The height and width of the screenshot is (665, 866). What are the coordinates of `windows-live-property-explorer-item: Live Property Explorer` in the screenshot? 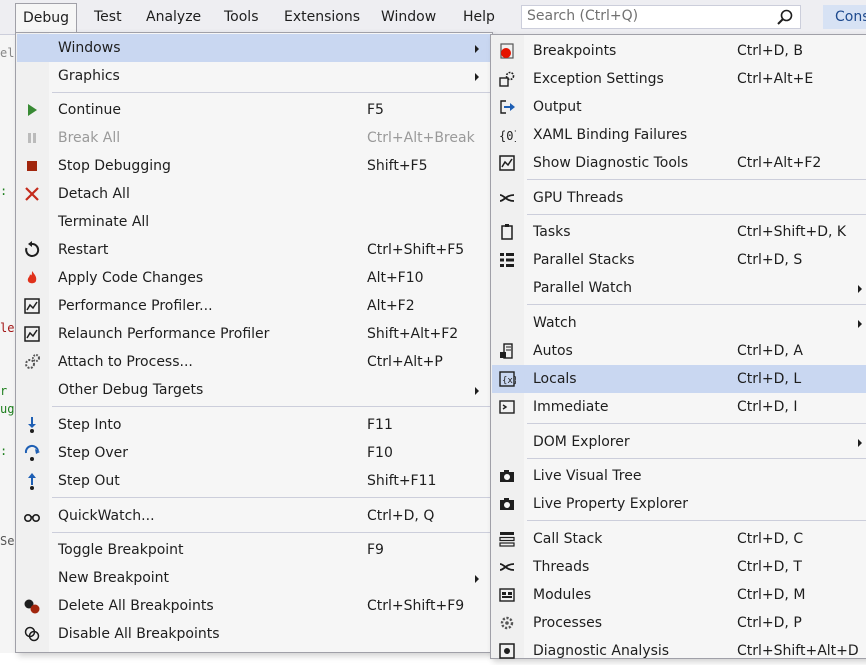 It's located at (679, 504).